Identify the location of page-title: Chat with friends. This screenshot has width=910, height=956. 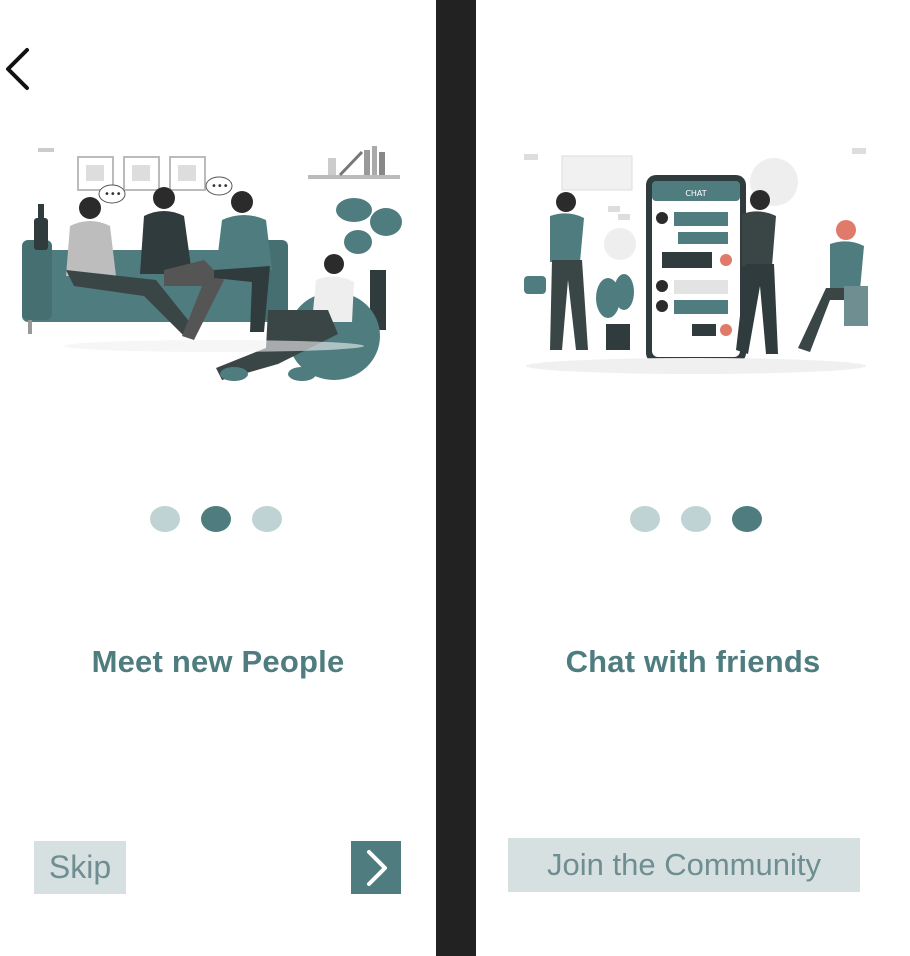
(693, 661).